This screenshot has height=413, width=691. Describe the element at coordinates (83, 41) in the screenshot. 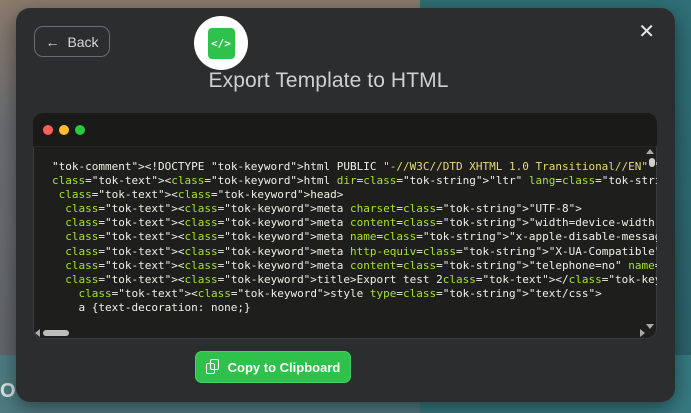

I see `back-button-label: Back` at that location.